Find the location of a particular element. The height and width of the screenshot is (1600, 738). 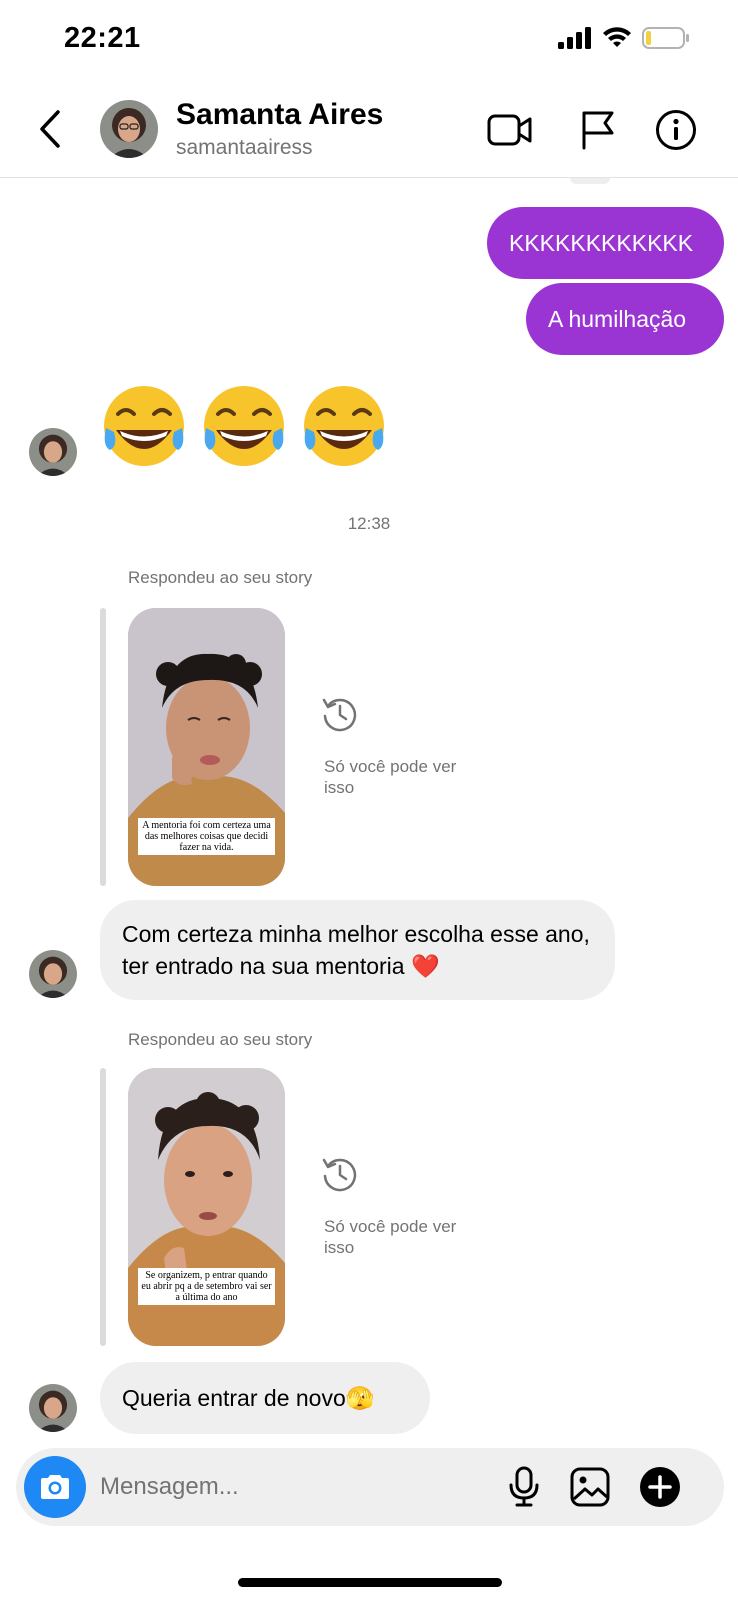

video-call-icon is located at coordinates (509, 130).